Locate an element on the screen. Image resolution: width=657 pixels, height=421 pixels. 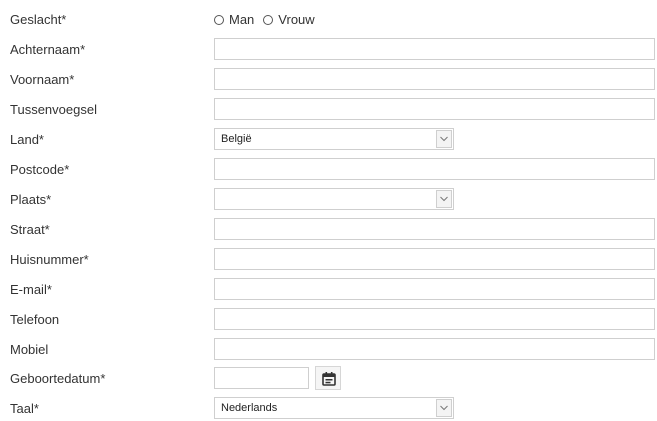
phone-row: Telefoon is located at coordinates (328, 320).